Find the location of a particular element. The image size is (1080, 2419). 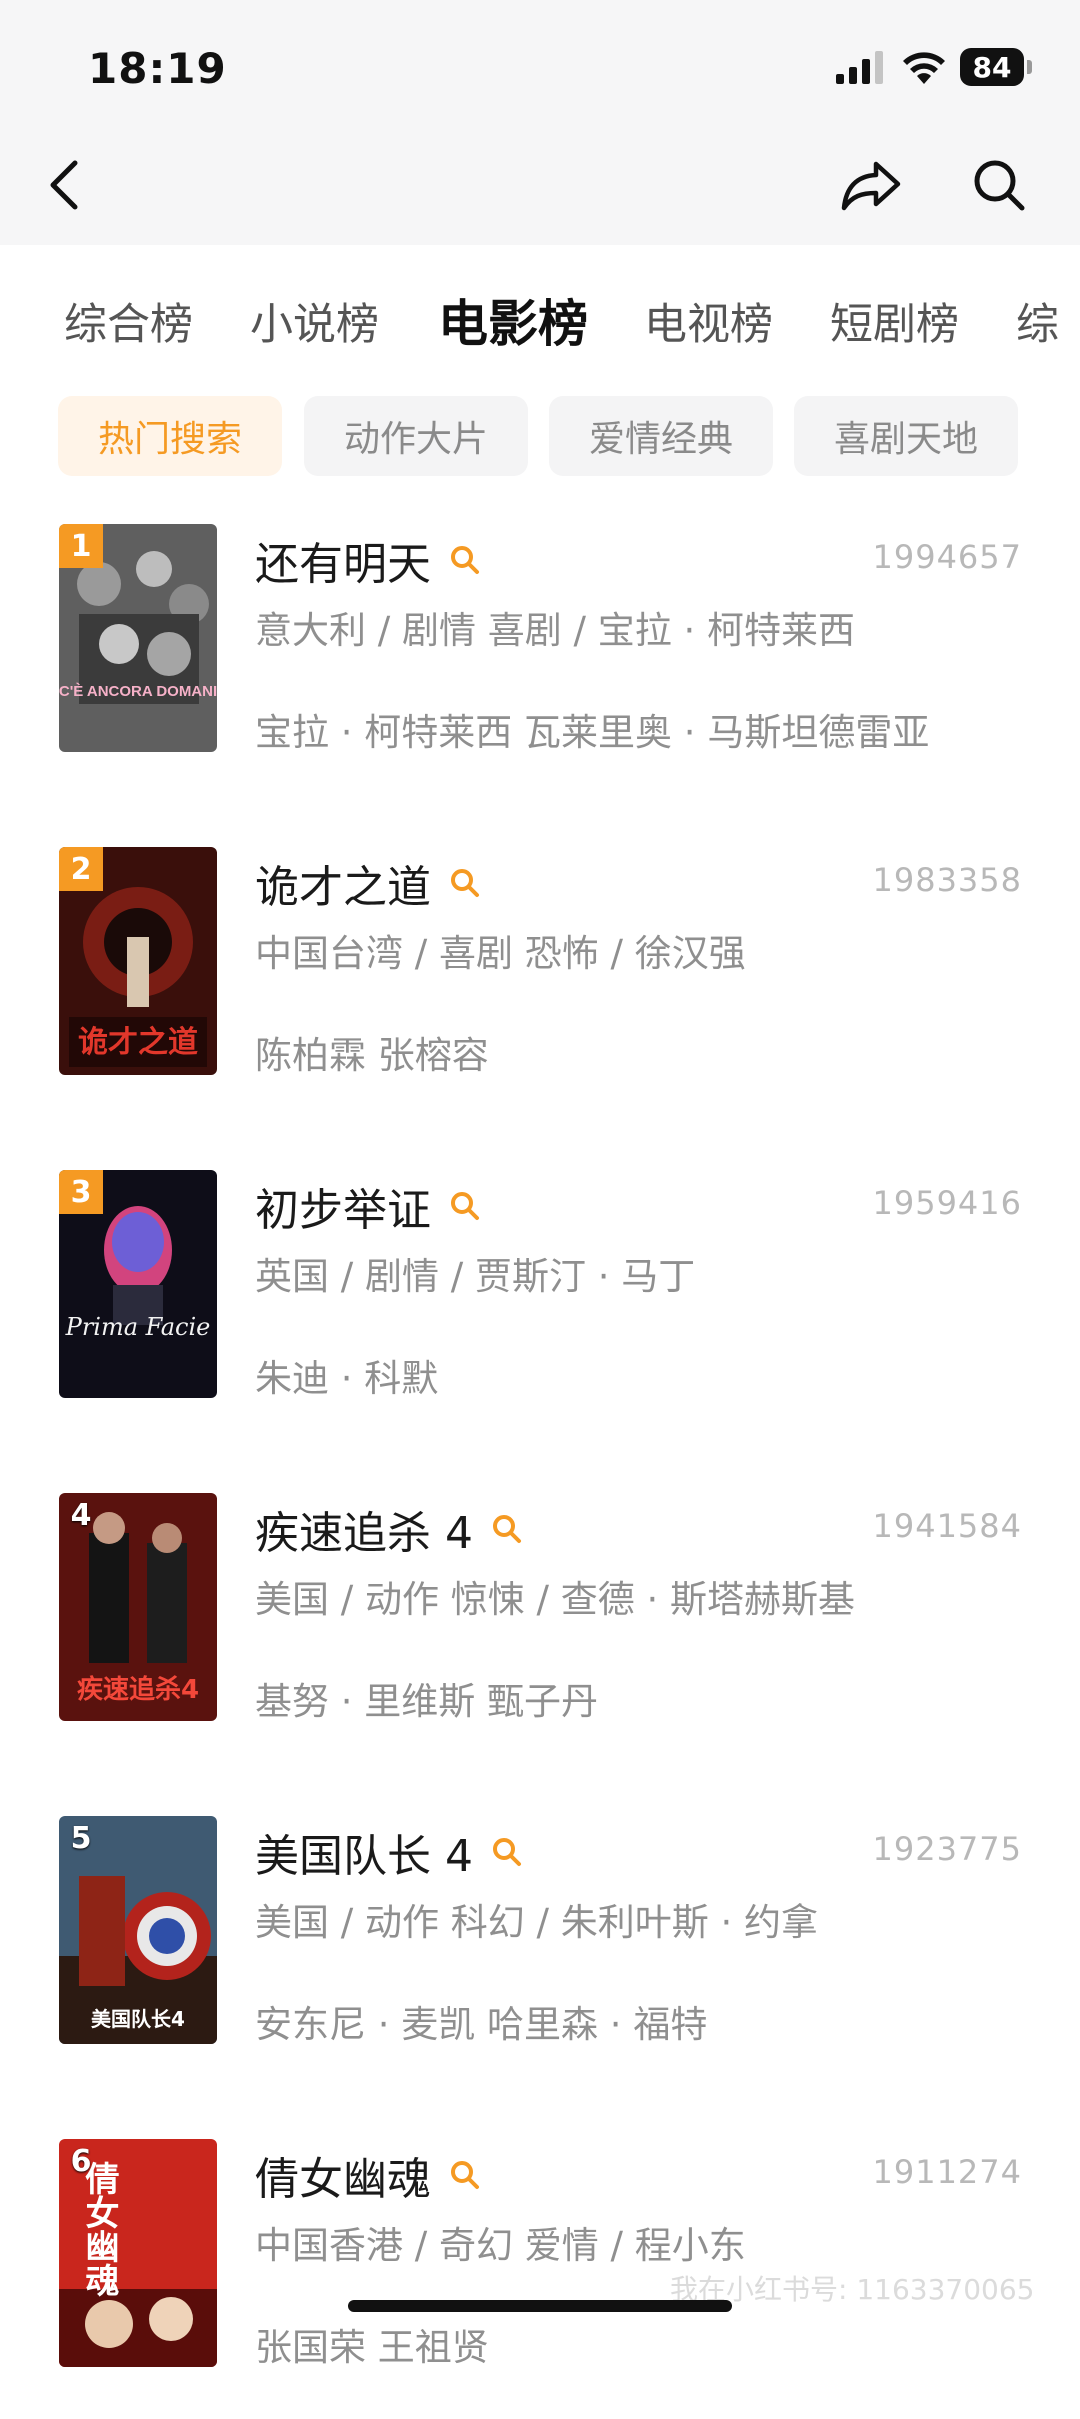

poster-caption: 诡才之道 is located at coordinates (138, 1042).